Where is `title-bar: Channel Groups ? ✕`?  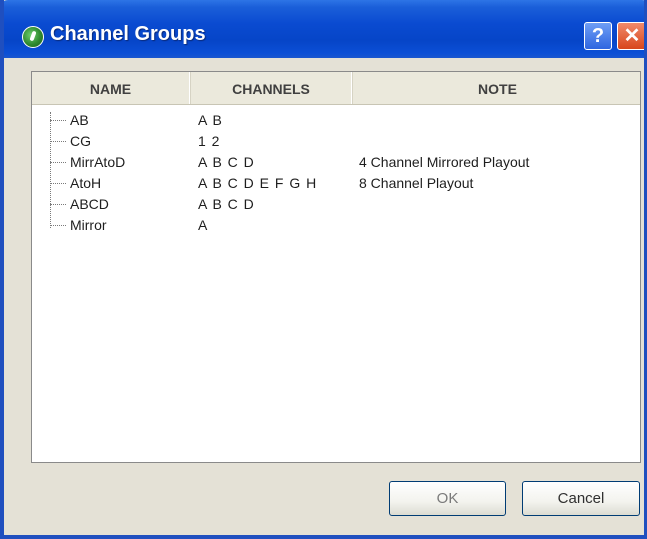 title-bar: Channel Groups ? ✕ is located at coordinates (324, 29).